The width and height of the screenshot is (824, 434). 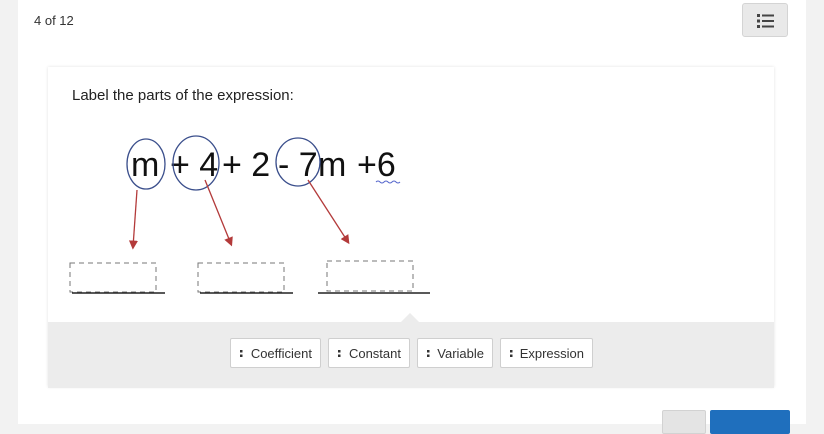 I want to click on question-prompt: Label the parts of the expression:, so click(x=183, y=95).